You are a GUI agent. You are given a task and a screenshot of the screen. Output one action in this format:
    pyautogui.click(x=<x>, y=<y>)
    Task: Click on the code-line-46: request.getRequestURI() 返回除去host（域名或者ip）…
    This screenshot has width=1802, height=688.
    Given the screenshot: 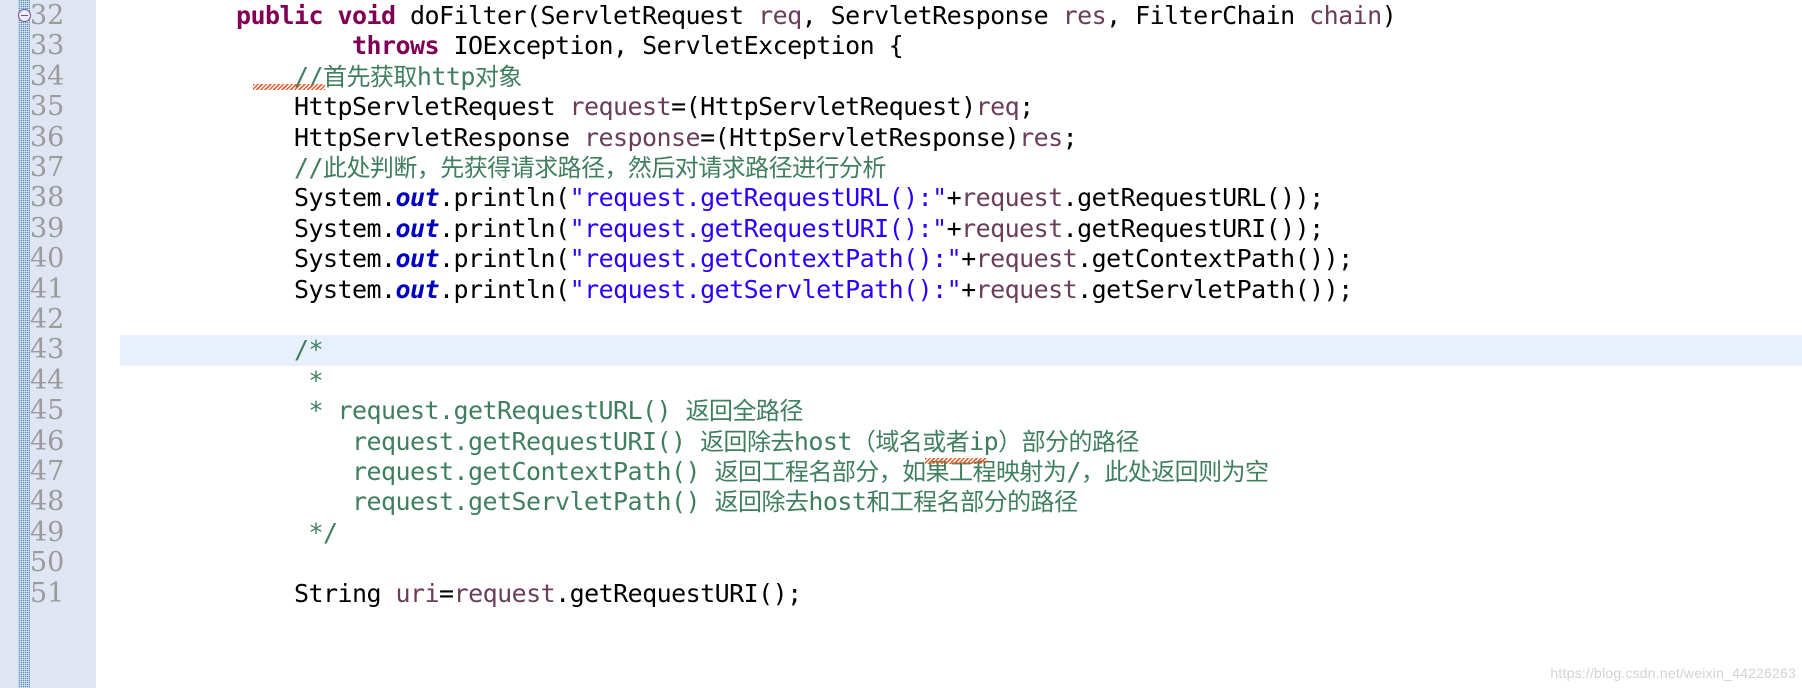 What is the action you would take?
    pyautogui.click(x=629, y=442)
    